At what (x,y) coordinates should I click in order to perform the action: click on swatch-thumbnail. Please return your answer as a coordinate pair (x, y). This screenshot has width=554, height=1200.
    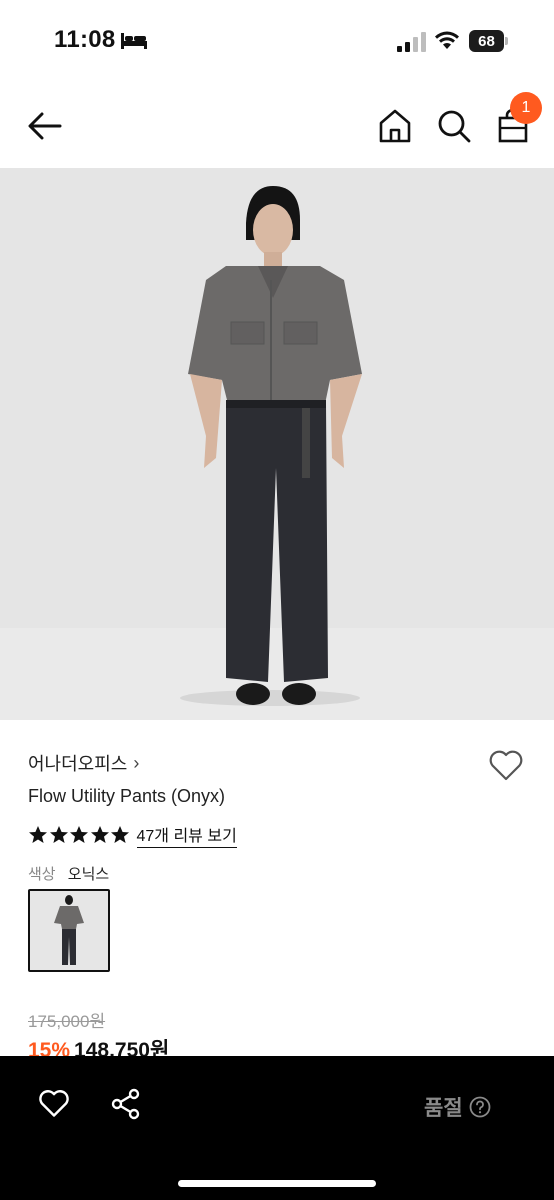
    Looking at the image, I should click on (69, 930).